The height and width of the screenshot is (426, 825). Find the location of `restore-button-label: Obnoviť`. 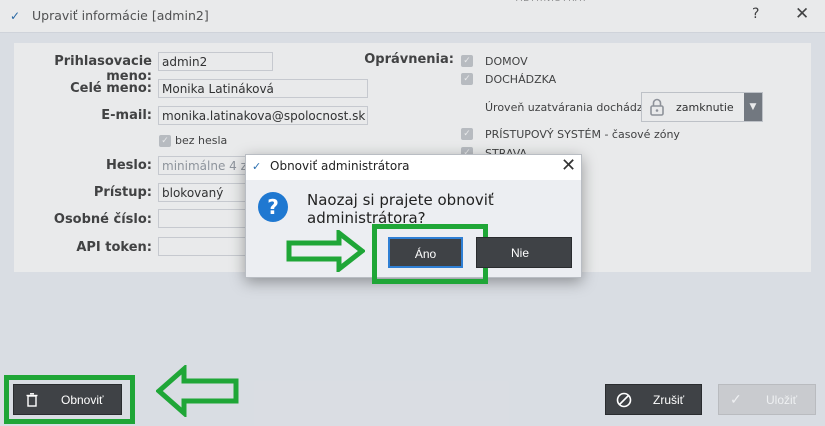

restore-button-label: Obnoviť is located at coordinates (82, 400).